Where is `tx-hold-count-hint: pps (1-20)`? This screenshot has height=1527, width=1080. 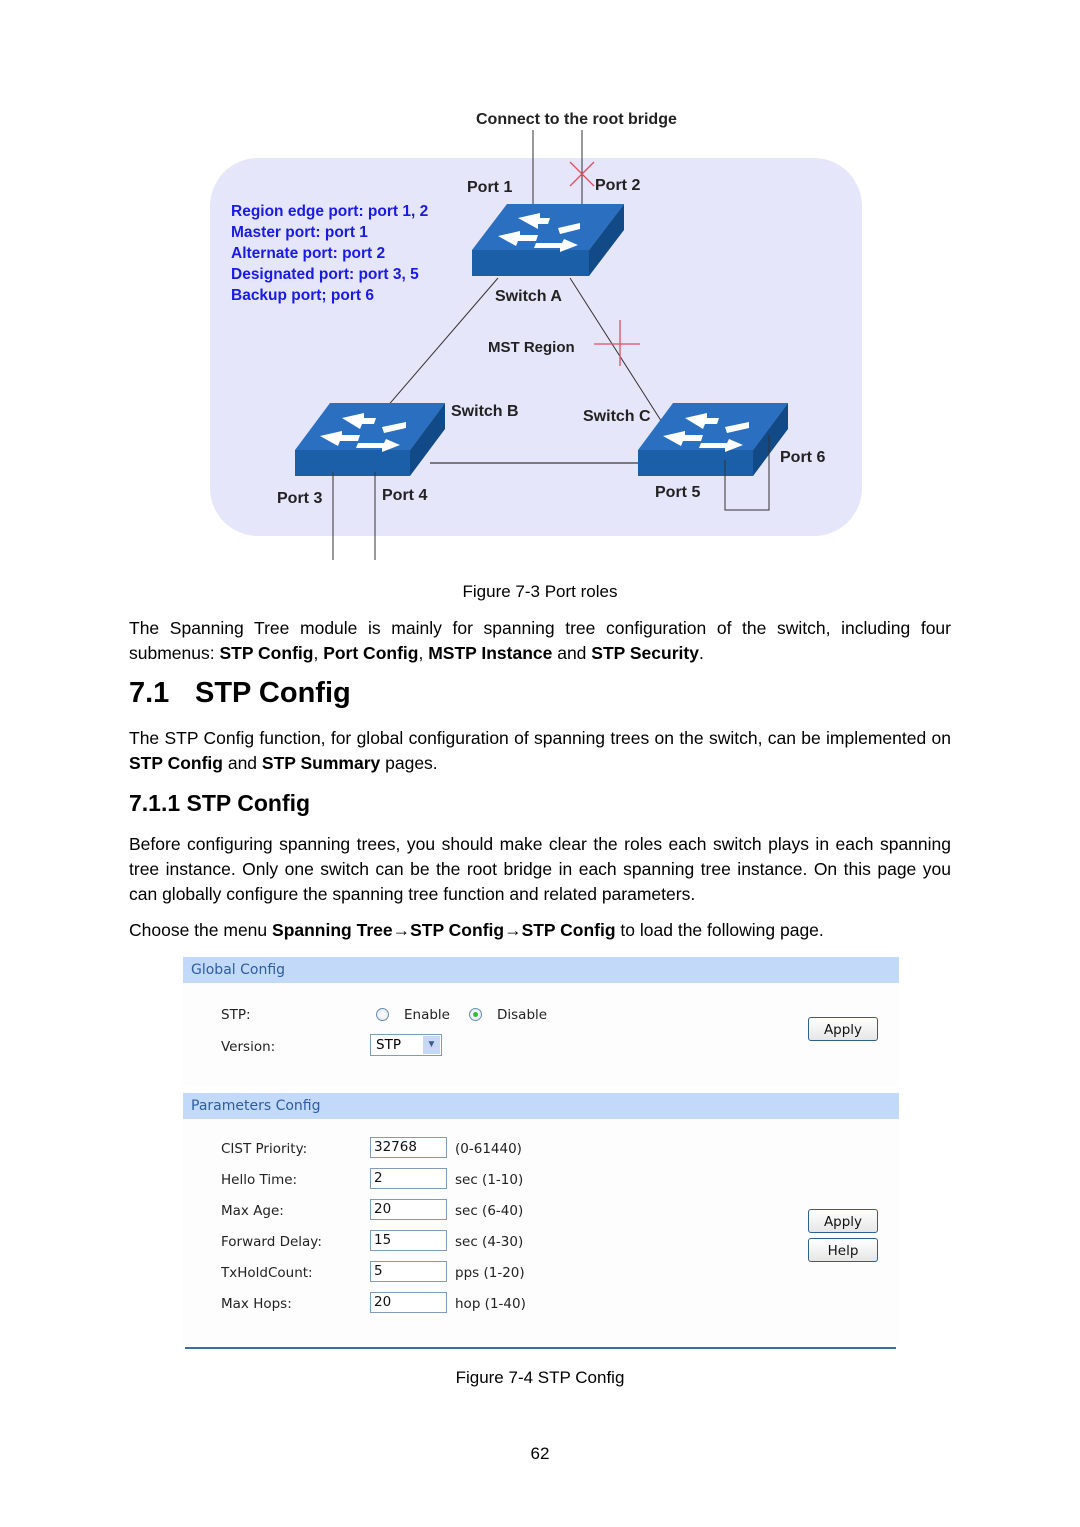
tx-hold-count-hint: pps (1-20) is located at coordinates (490, 1273).